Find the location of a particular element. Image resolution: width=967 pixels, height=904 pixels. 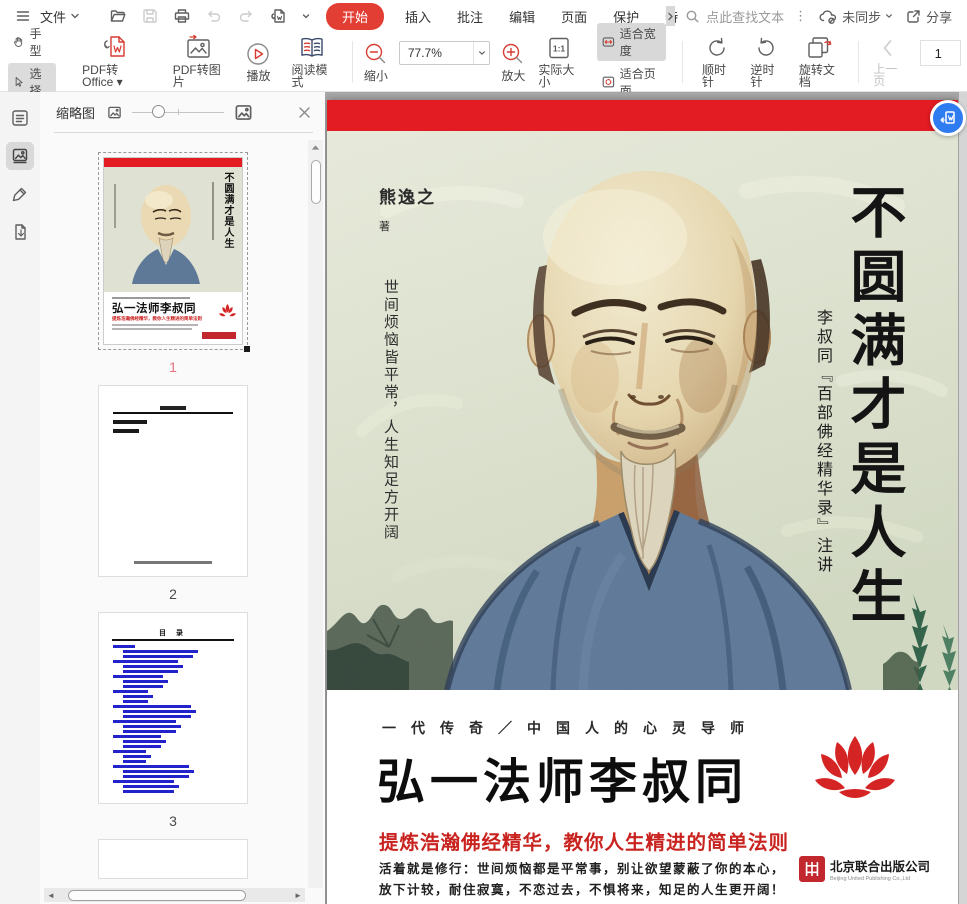

series-line: 一代传奇／中国人的心灵导师 is located at coordinates (570, 729).